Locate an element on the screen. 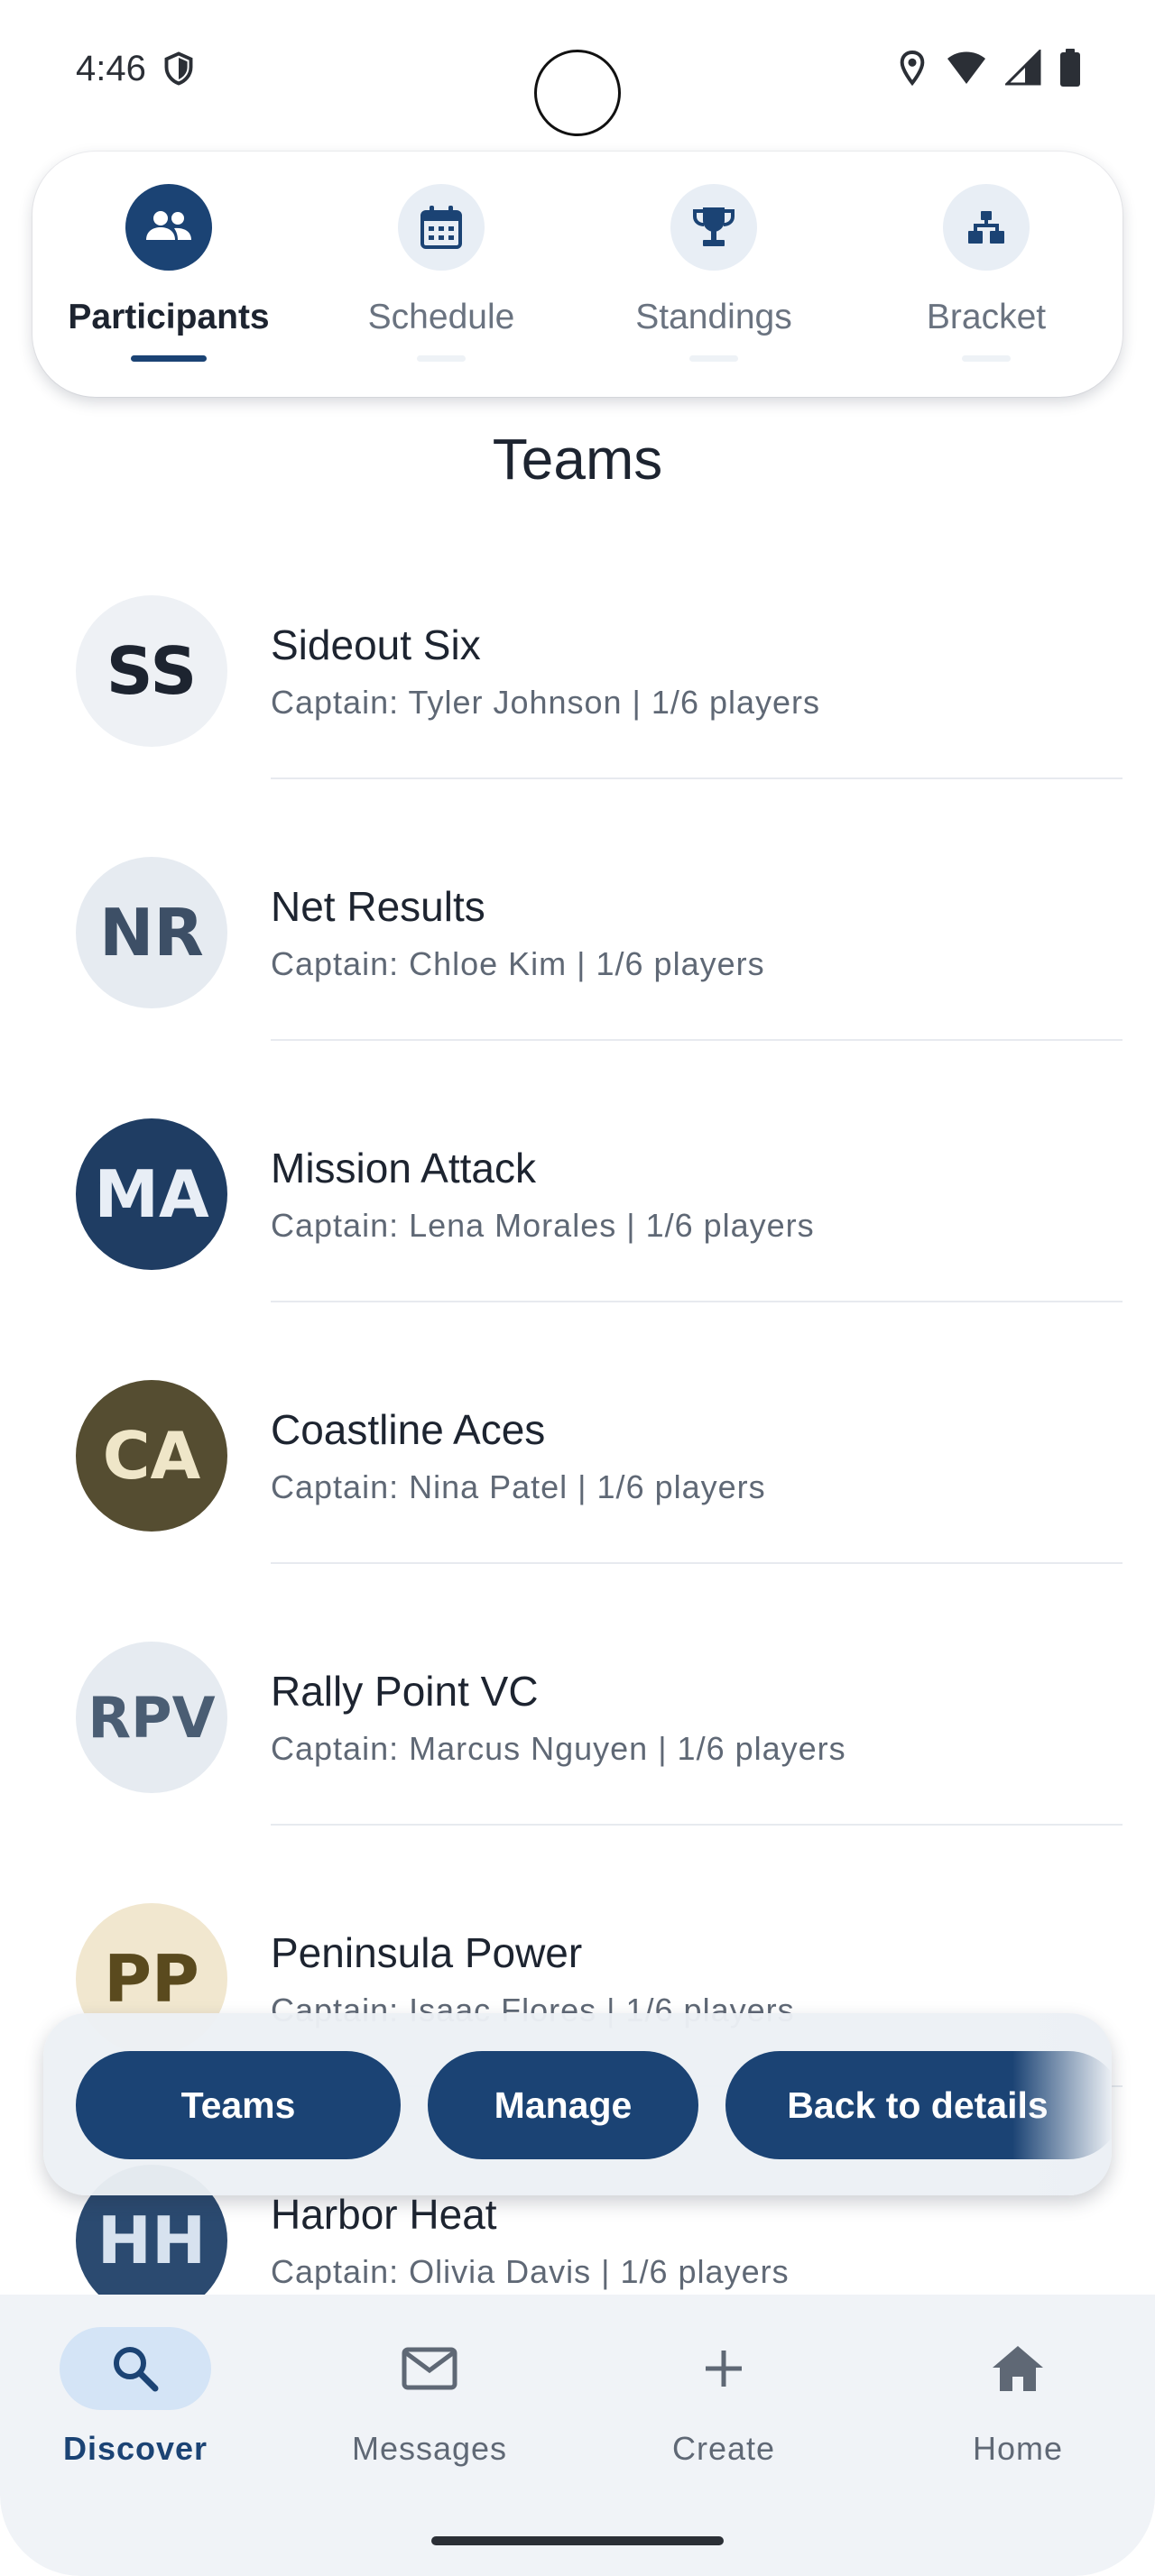 The width and height of the screenshot is (1155, 2576). tab-label: Schedule is located at coordinates (441, 317).